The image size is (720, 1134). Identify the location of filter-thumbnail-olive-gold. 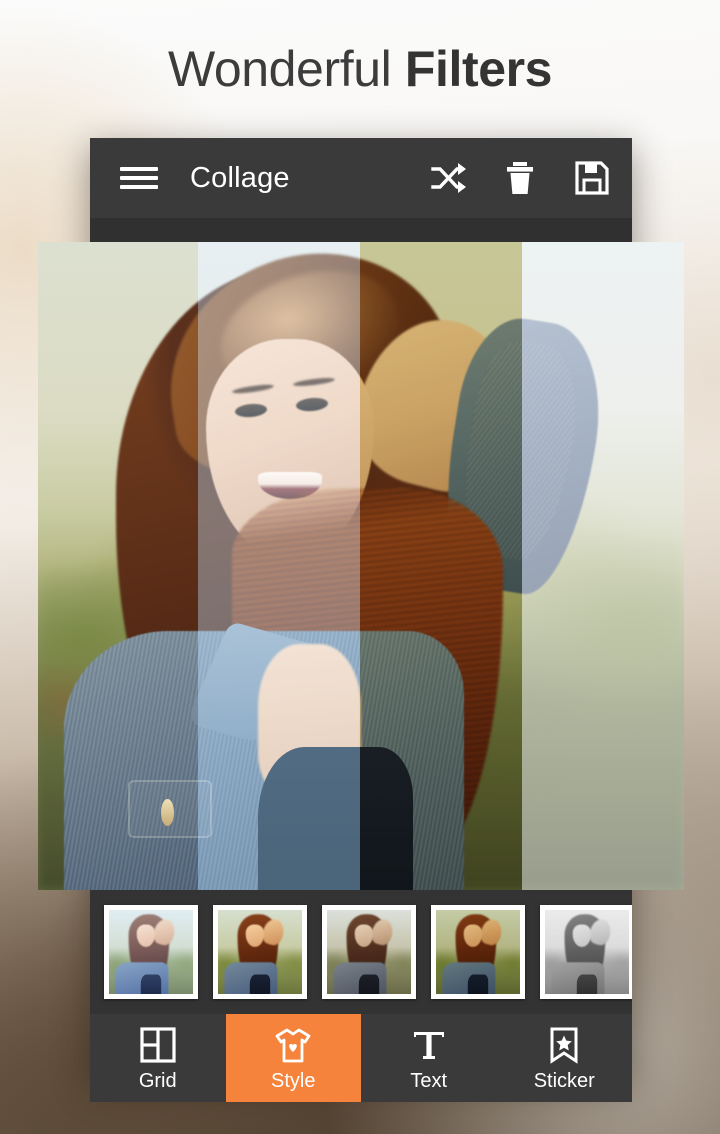
(478, 952).